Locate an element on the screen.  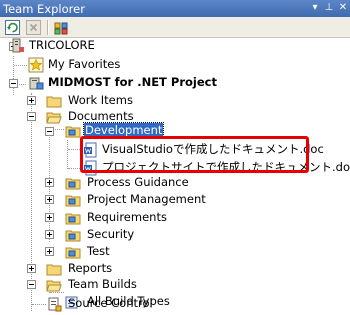
tree-item-documents: Documents is located at coordinates (101, 116).